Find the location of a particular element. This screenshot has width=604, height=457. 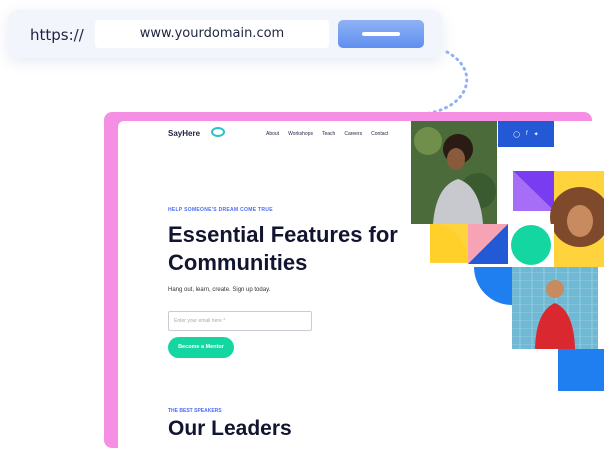

url-input: www.yourdomain.com is located at coordinates (212, 34).